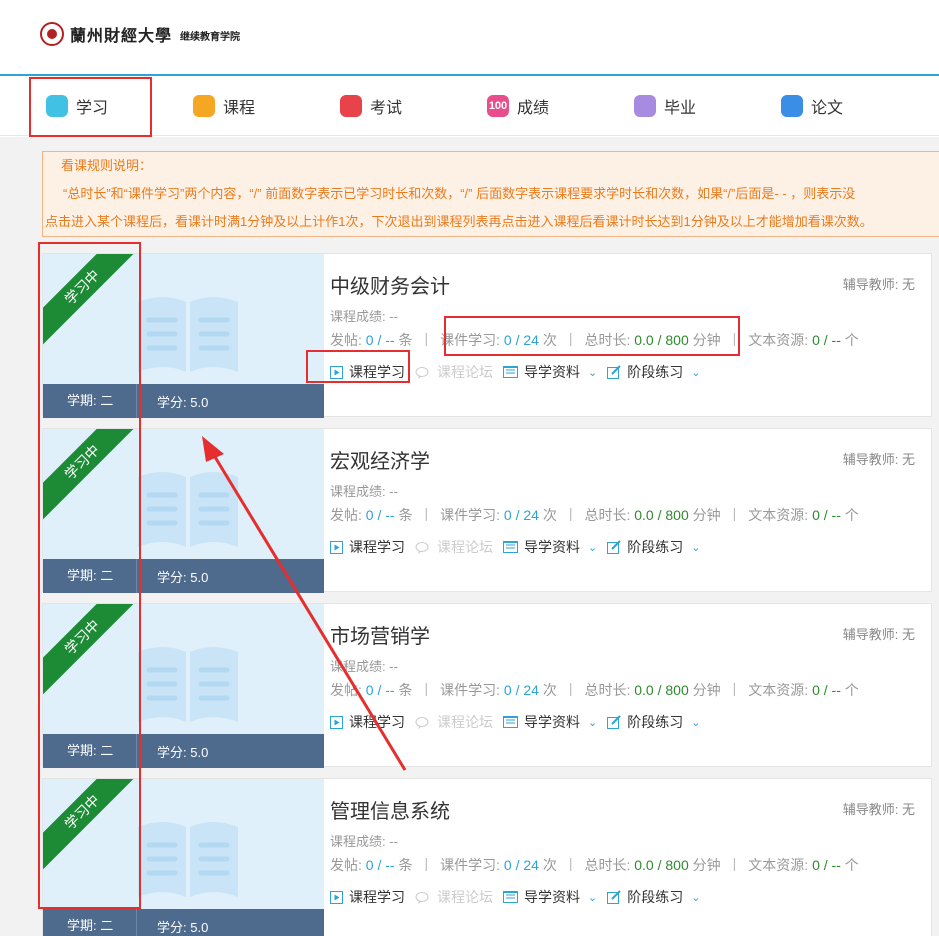 This screenshot has width=939, height=936. What do you see at coordinates (204, 105) in the screenshot?
I see `course-icon` at bounding box center [204, 105].